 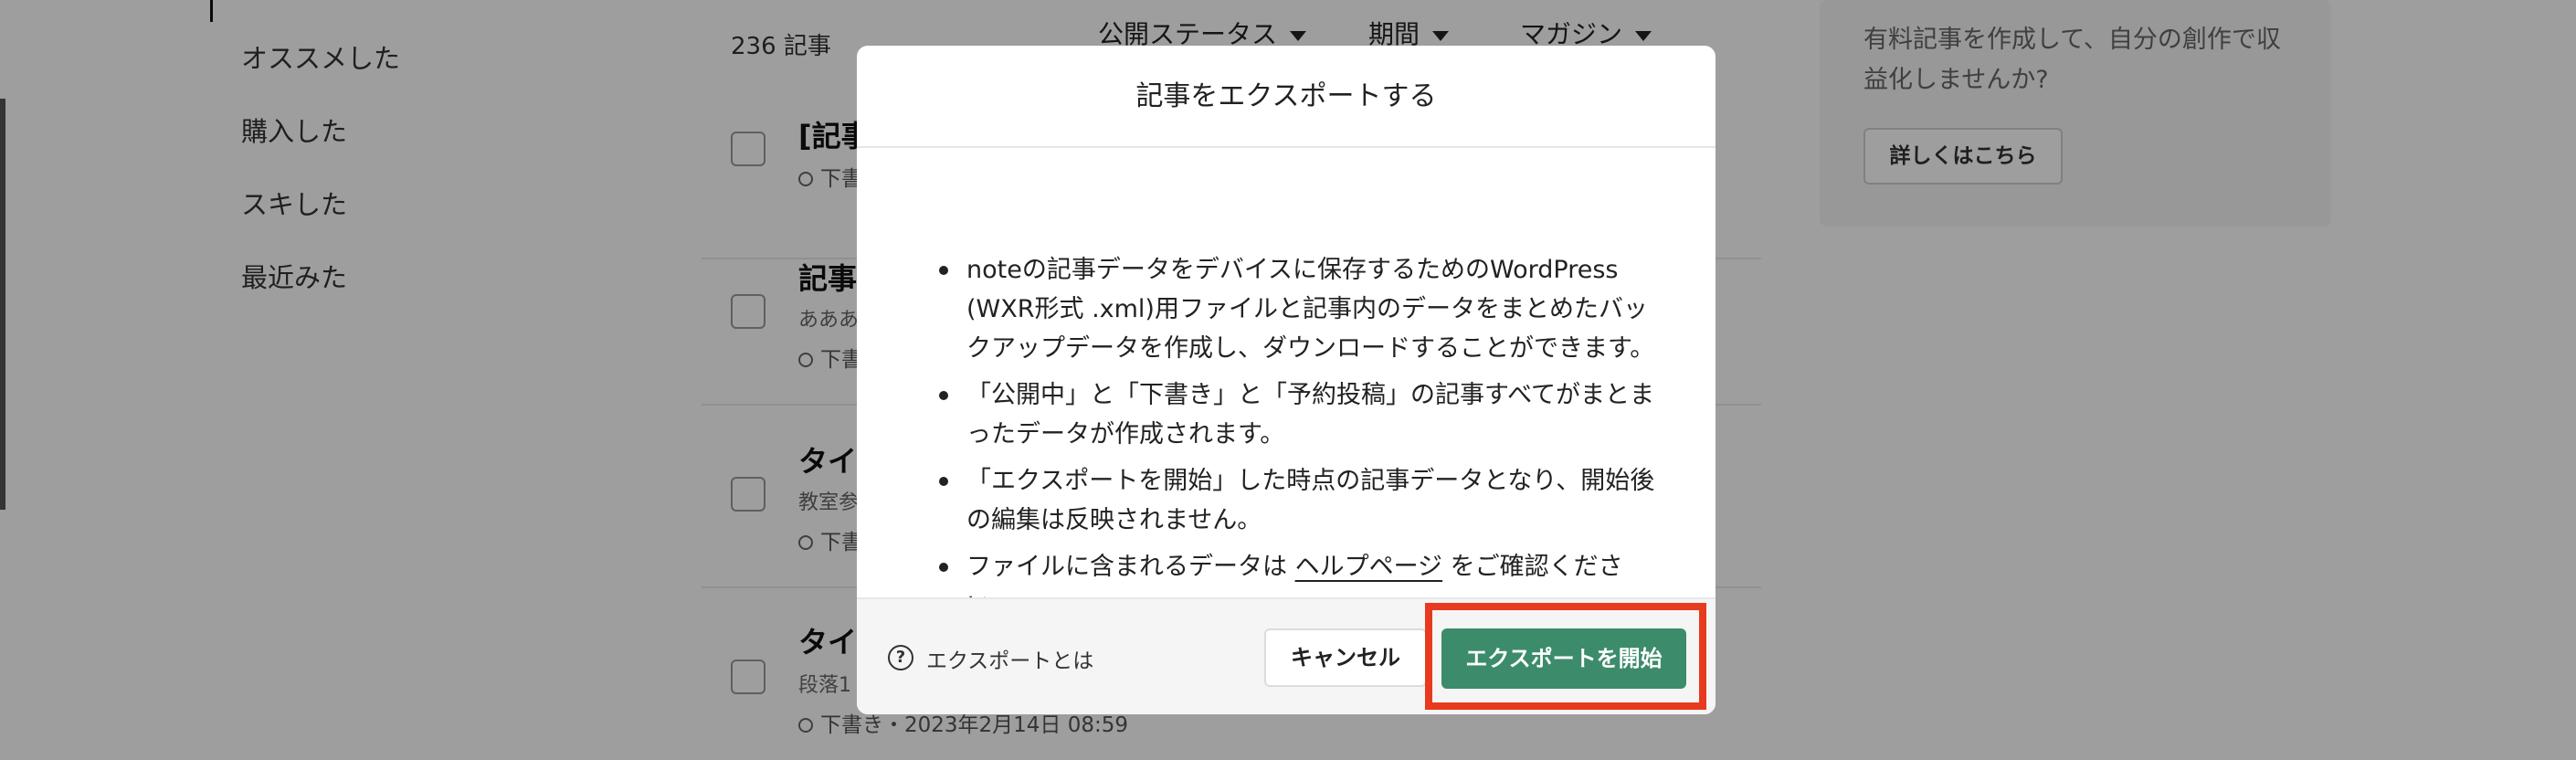 I want to click on help-page-link: ヘルプページ, so click(x=1368, y=567).